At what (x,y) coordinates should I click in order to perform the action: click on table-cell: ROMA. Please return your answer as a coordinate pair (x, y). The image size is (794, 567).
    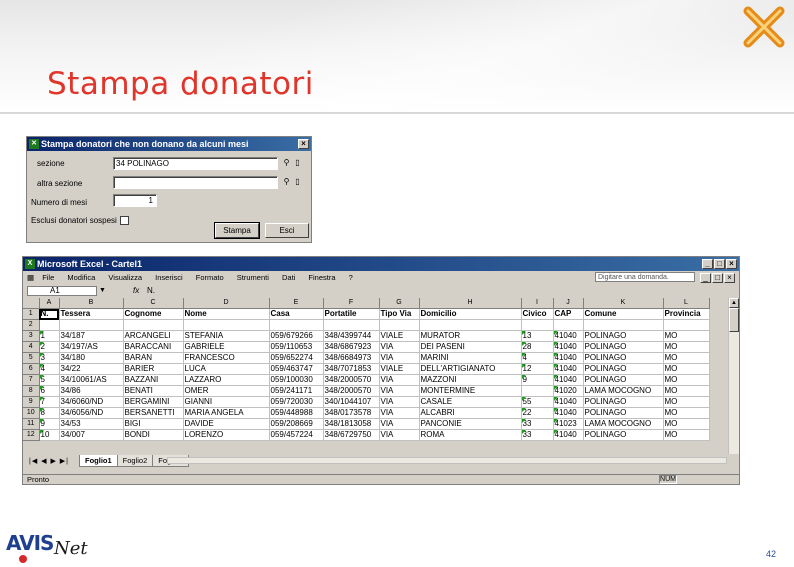
    Looking at the image, I should click on (470, 435).